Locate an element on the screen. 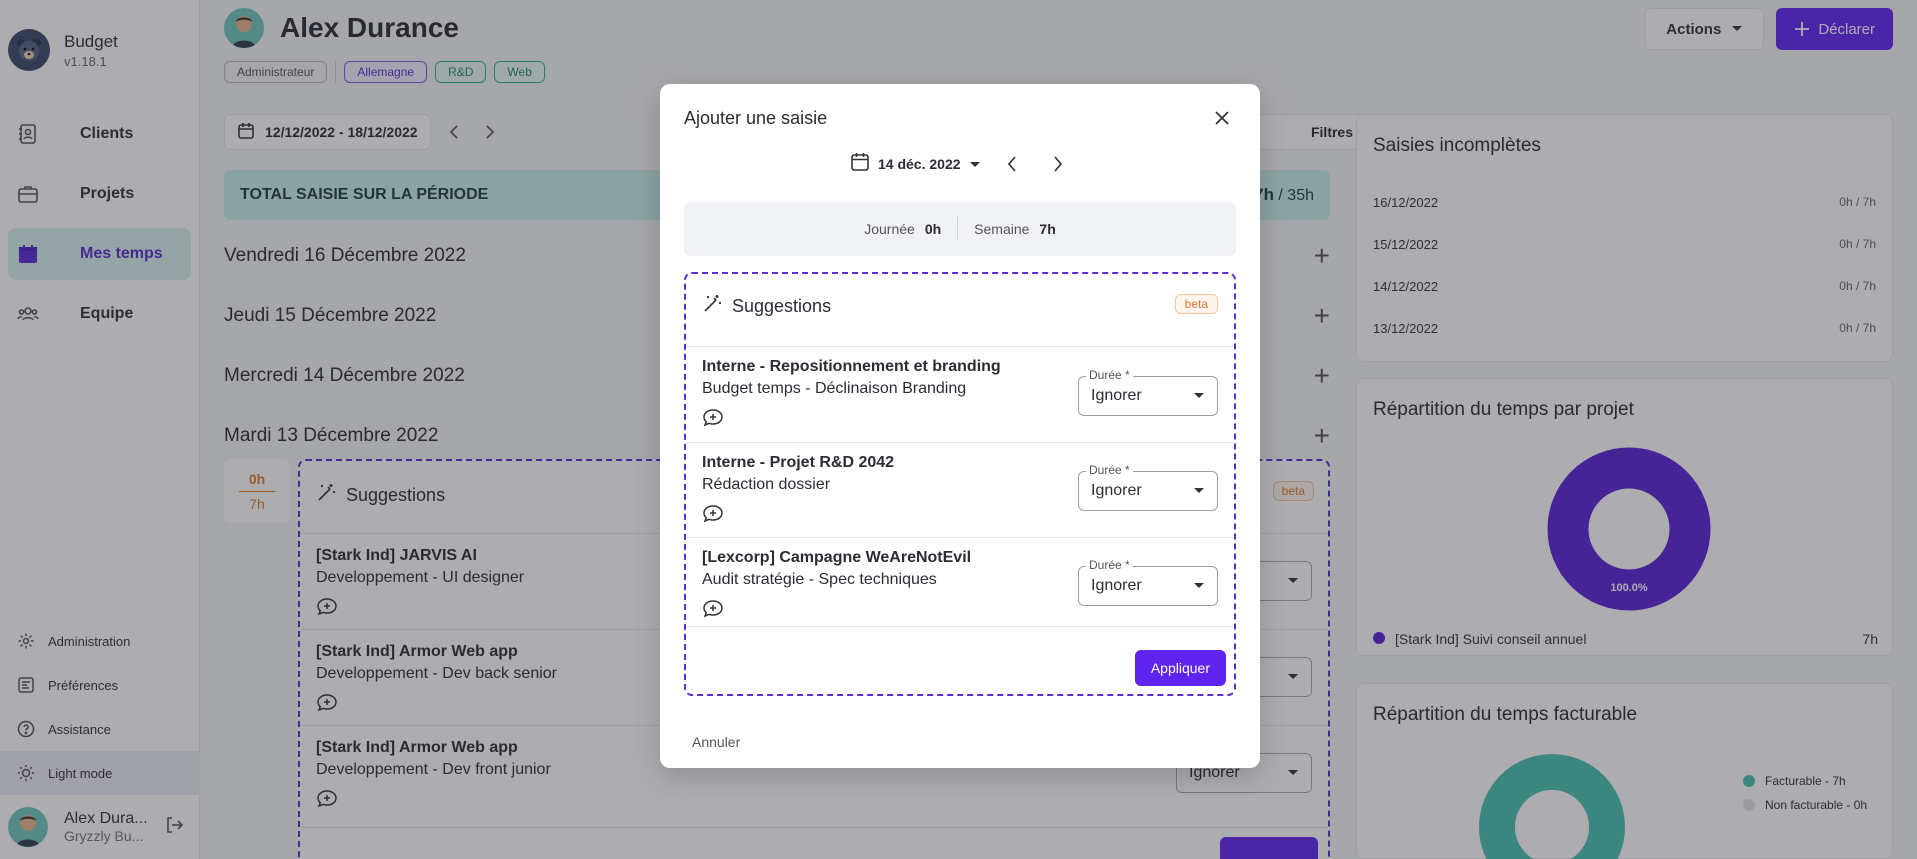 Image resolution: width=1917 pixels, height=859 pixels. day-total-label: Journée is located at coordinates (889, 229).